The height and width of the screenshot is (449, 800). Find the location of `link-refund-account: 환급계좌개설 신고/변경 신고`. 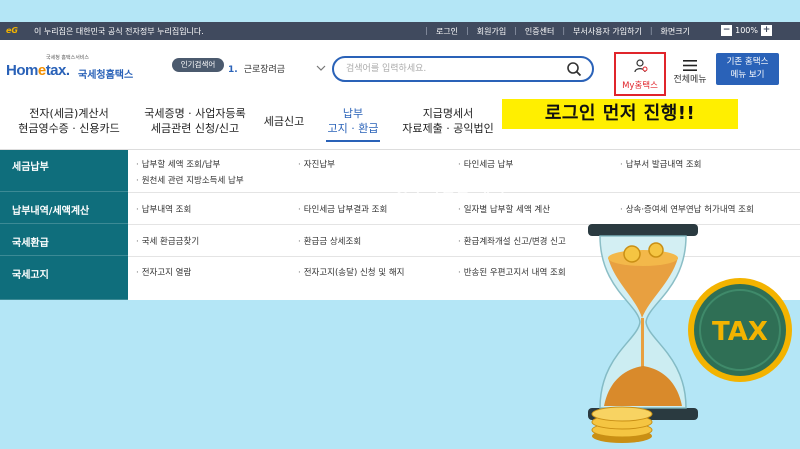

link-refund-account: 환급계좌개설 신고/변경 신고 is located at coordinates (512, 241).